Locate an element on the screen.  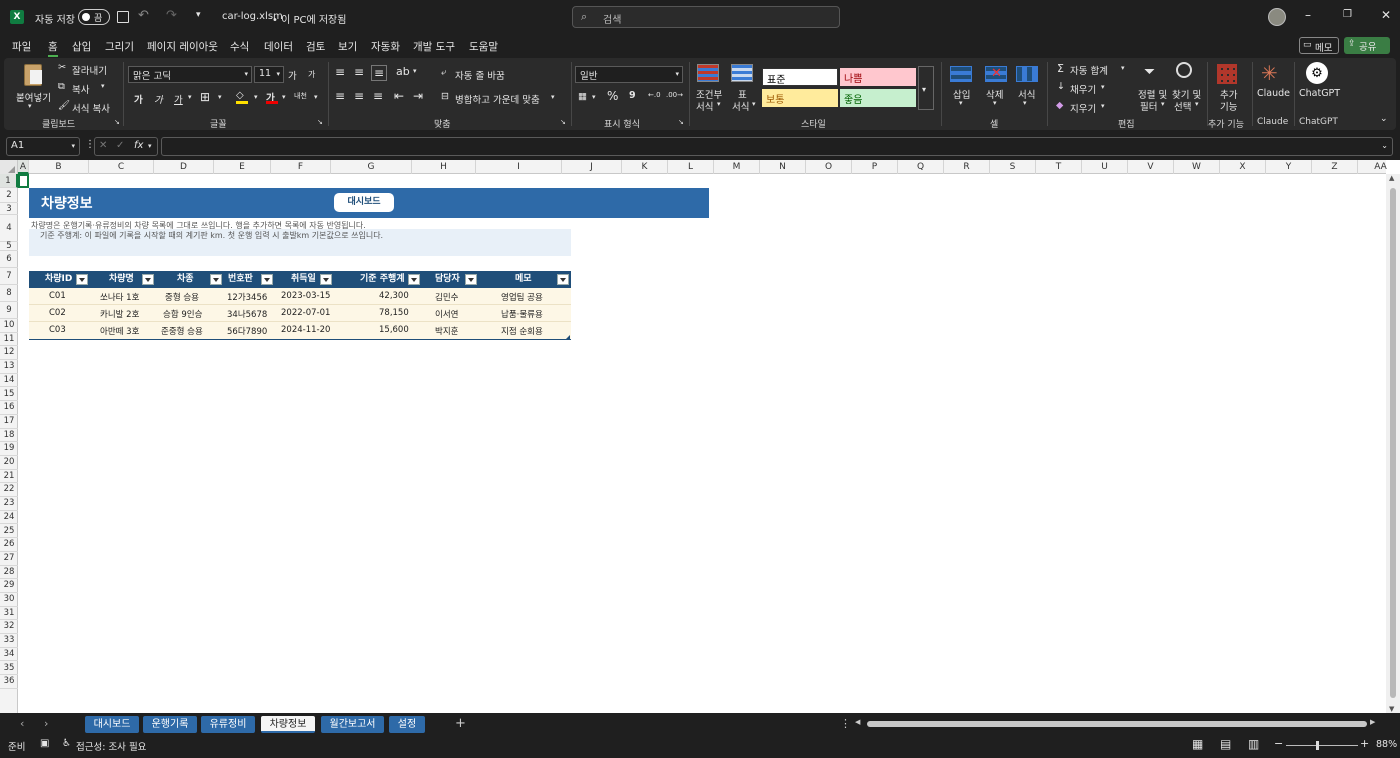
row-header: 33 is located at coordinates (9, 641).